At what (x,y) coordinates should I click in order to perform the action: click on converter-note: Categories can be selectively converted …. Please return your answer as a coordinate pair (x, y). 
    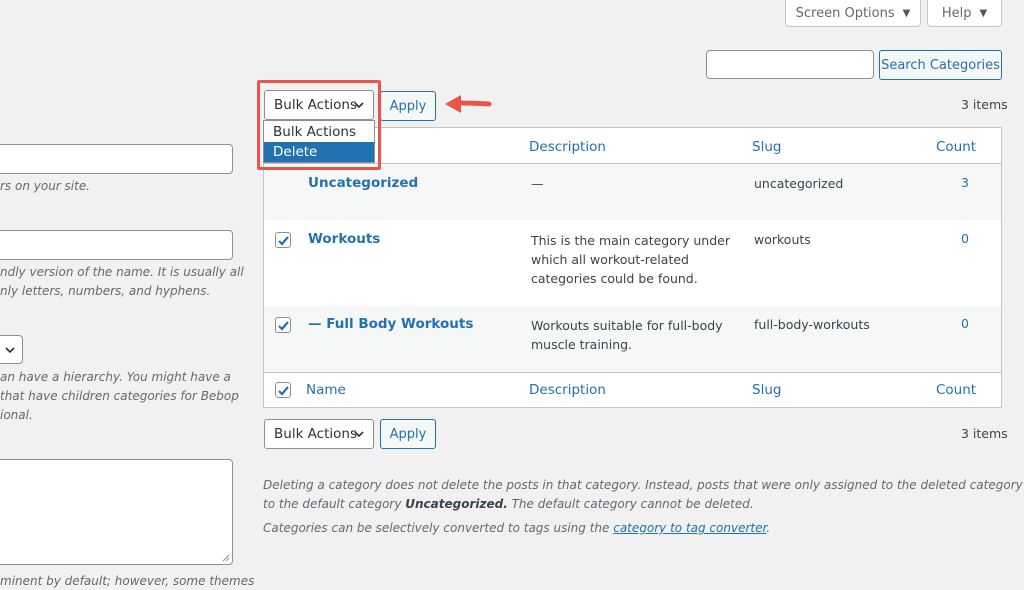
    Looking at the image, I should click on (516, 528).